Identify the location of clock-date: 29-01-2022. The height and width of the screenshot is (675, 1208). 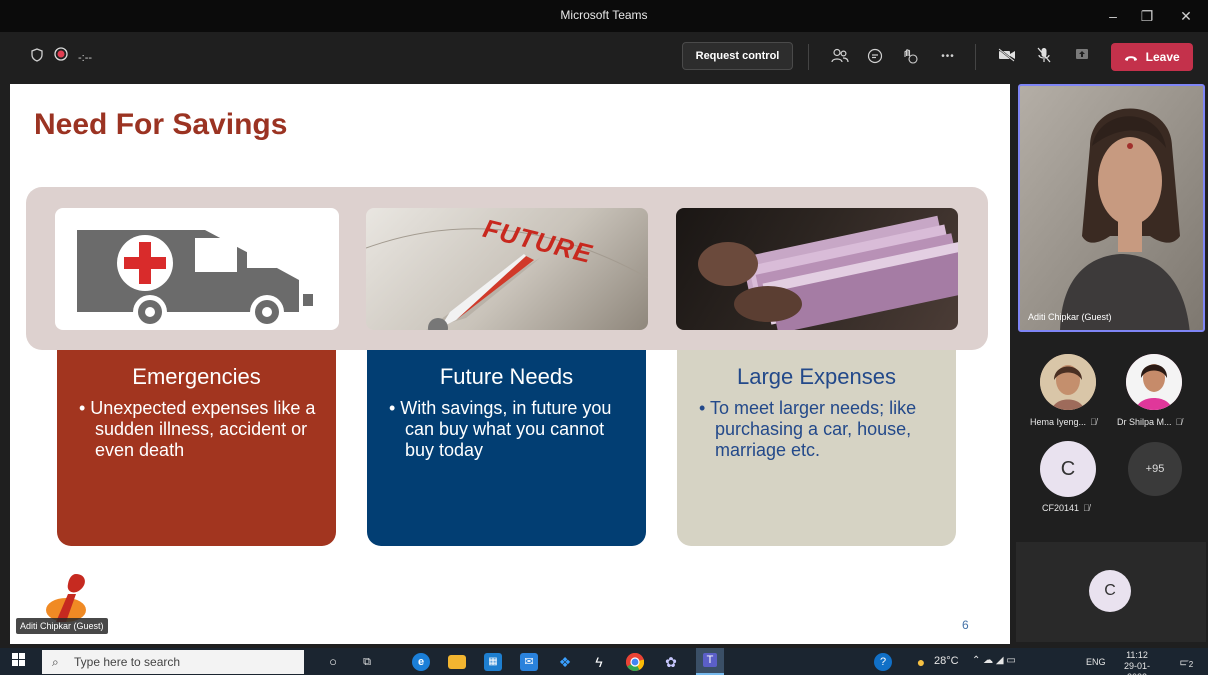
(1136, 668).